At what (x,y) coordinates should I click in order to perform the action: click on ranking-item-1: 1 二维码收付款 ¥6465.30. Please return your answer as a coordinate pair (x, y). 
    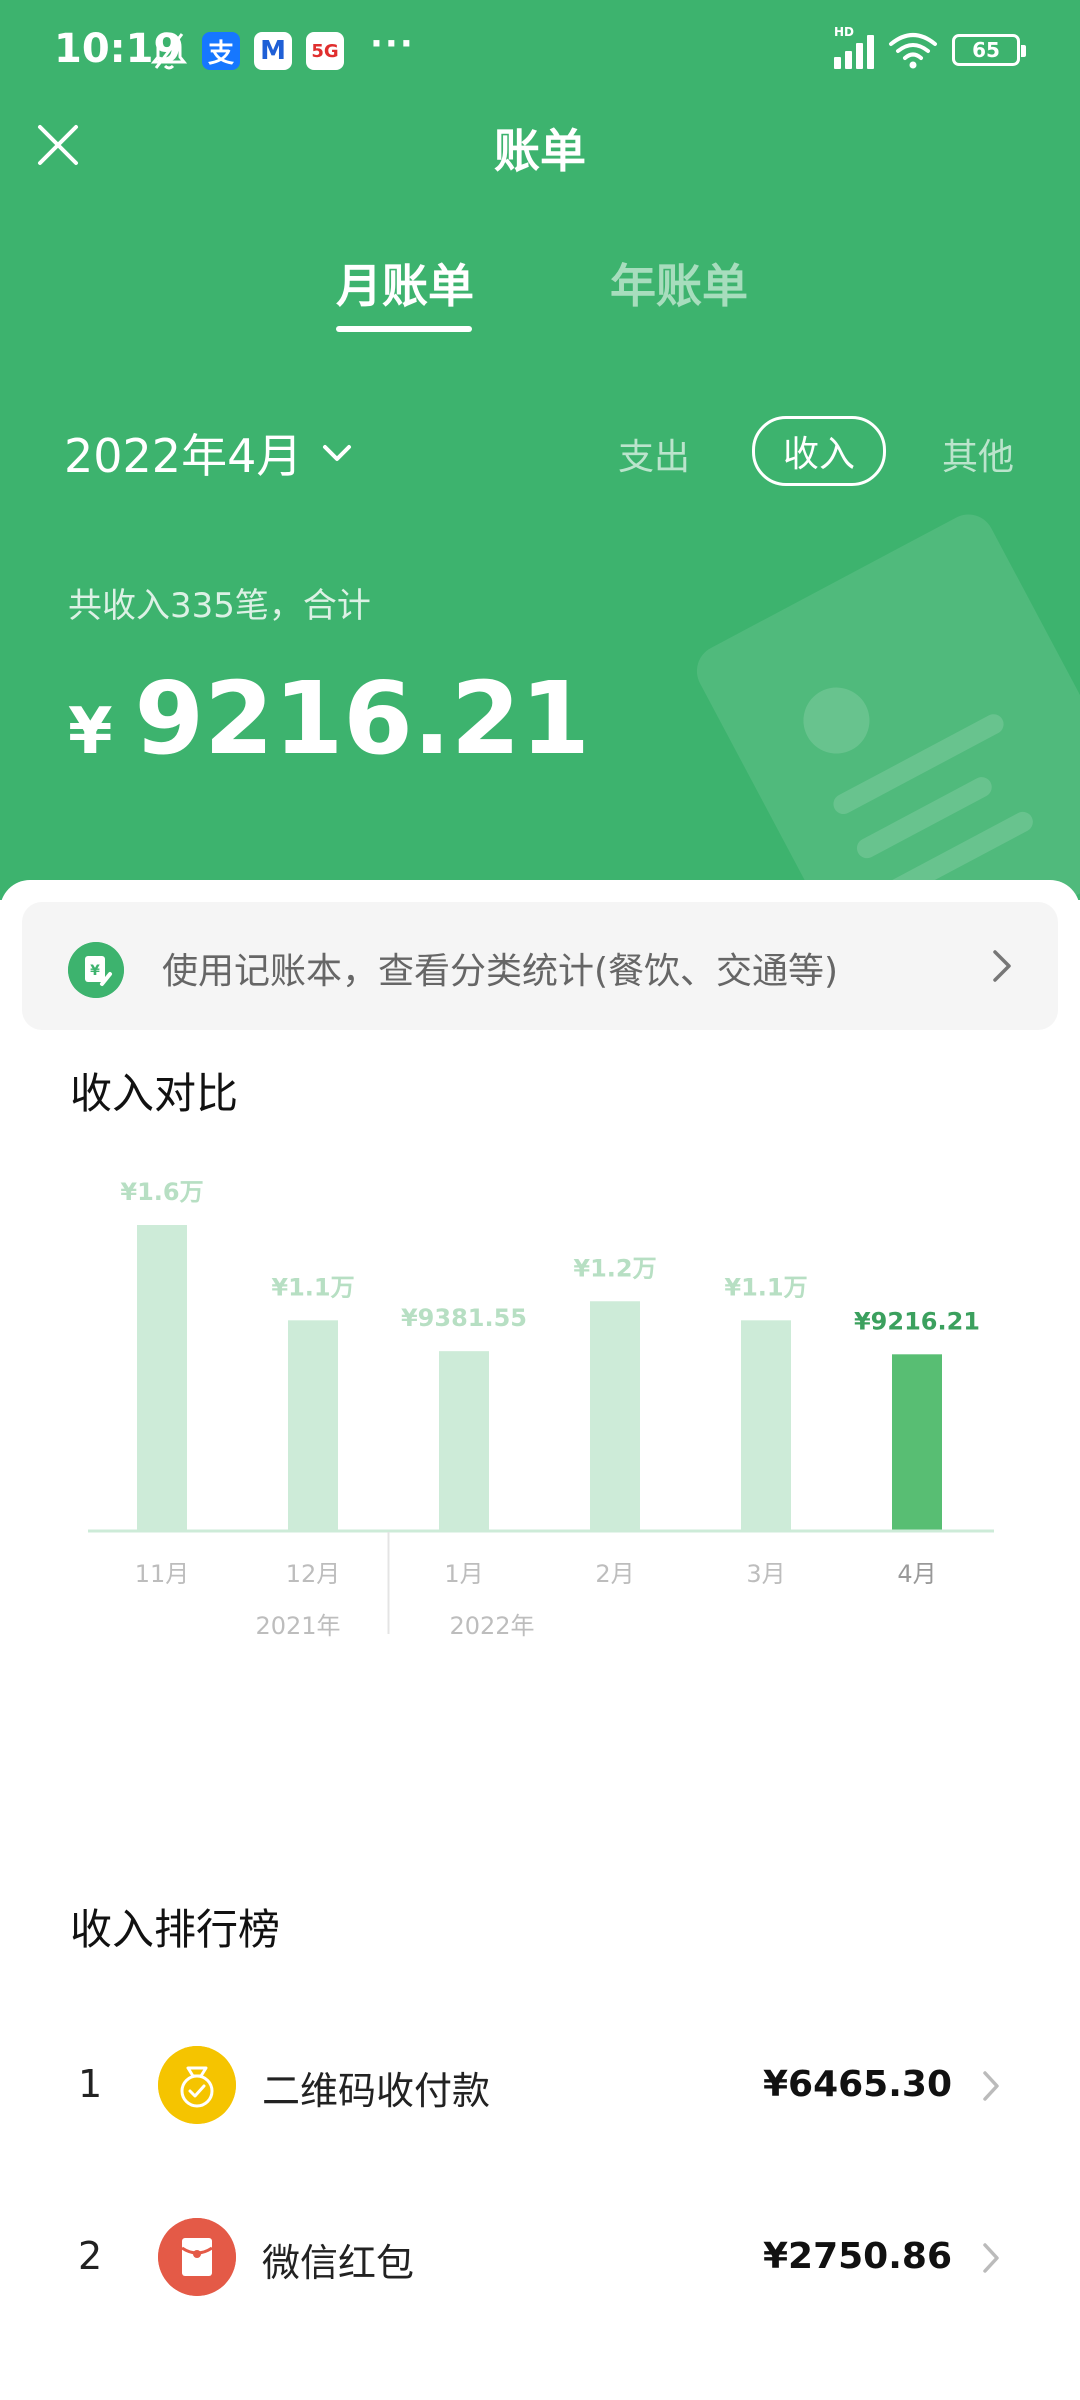
    Looking at the image, I should click on (540, 2085).